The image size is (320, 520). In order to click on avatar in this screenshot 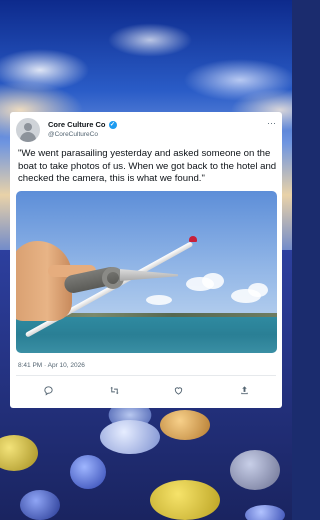, I will do `click(28, 130)`.